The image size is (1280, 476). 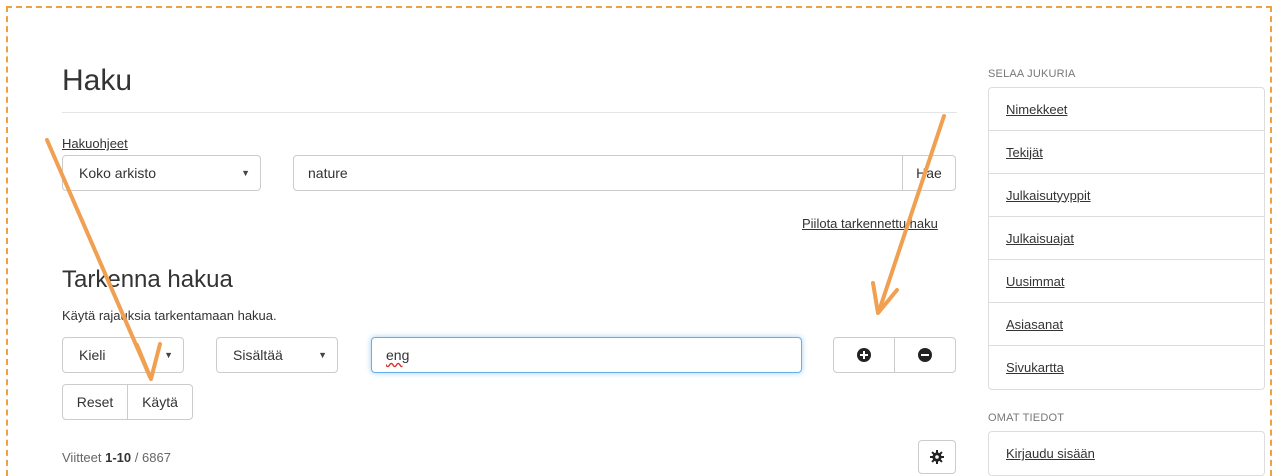 I want to click on arrow-to-add-filter, so click(x=911, y=213).